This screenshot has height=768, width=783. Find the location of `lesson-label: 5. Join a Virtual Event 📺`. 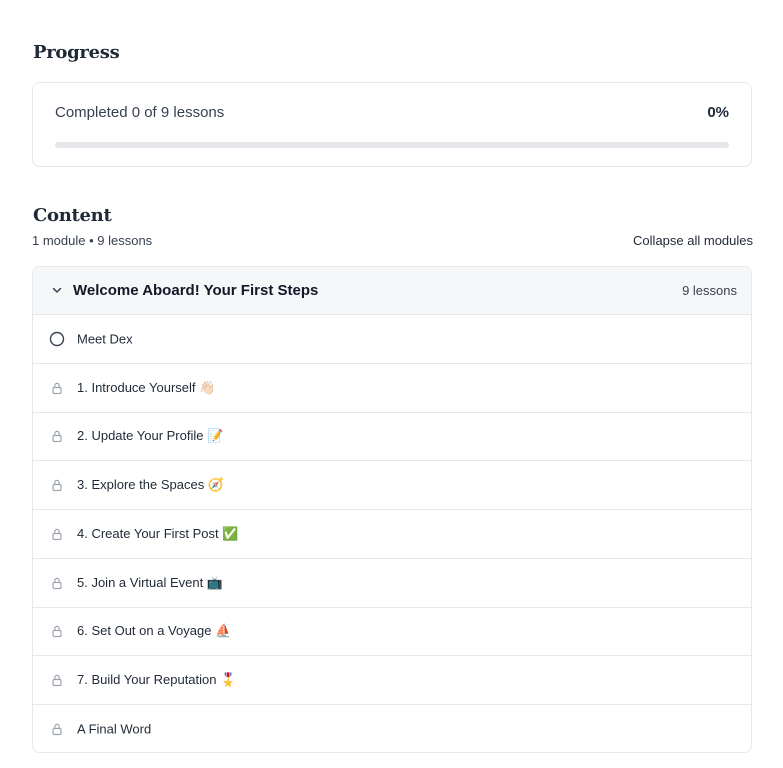

lesson-label: 5. Join a Virtual Event 📺 is located at coordinates (150, 582).